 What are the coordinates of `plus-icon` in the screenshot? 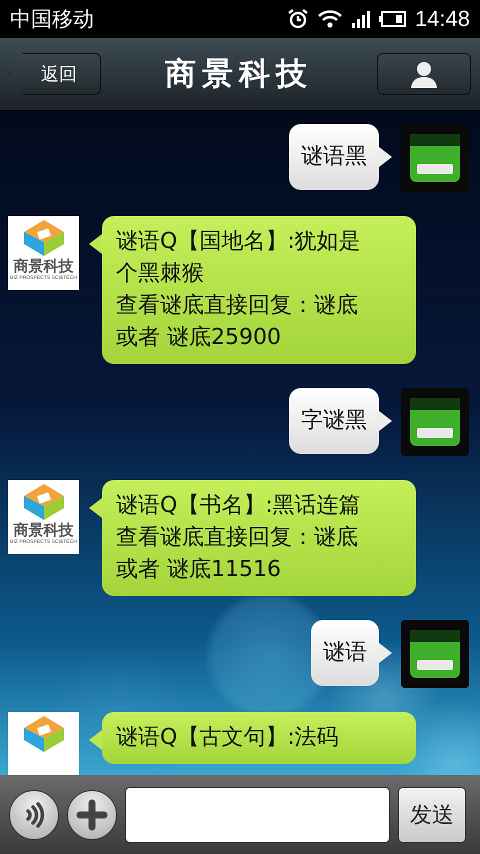 It's located at (92, 814).